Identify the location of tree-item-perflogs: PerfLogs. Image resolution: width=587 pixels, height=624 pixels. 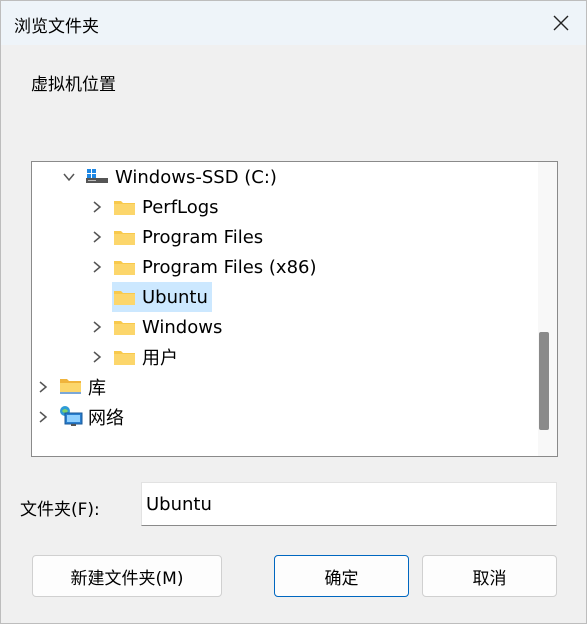
(282, 207).